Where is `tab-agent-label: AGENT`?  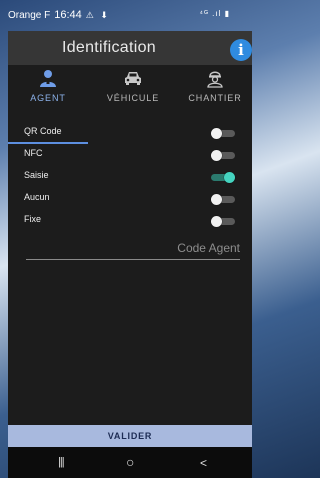 tab-agent-label: AGENT is located at coordinates (48, 98).